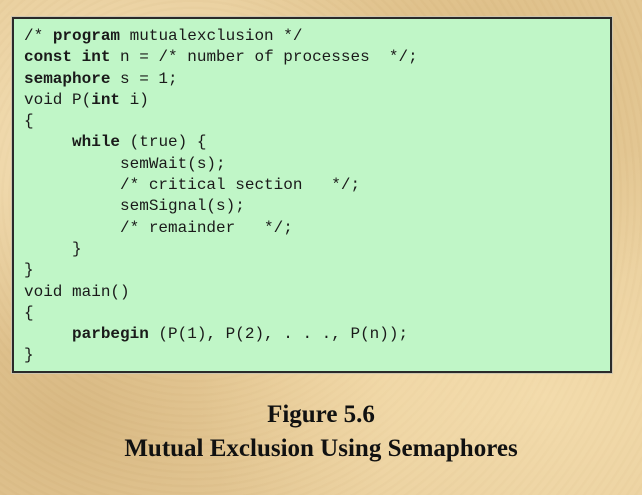 The image size is (642, 495). What do you see at coordinates (221, 142) in the screenshot?
I see `code-line: while (true) {` at bounding box center [221, 142].